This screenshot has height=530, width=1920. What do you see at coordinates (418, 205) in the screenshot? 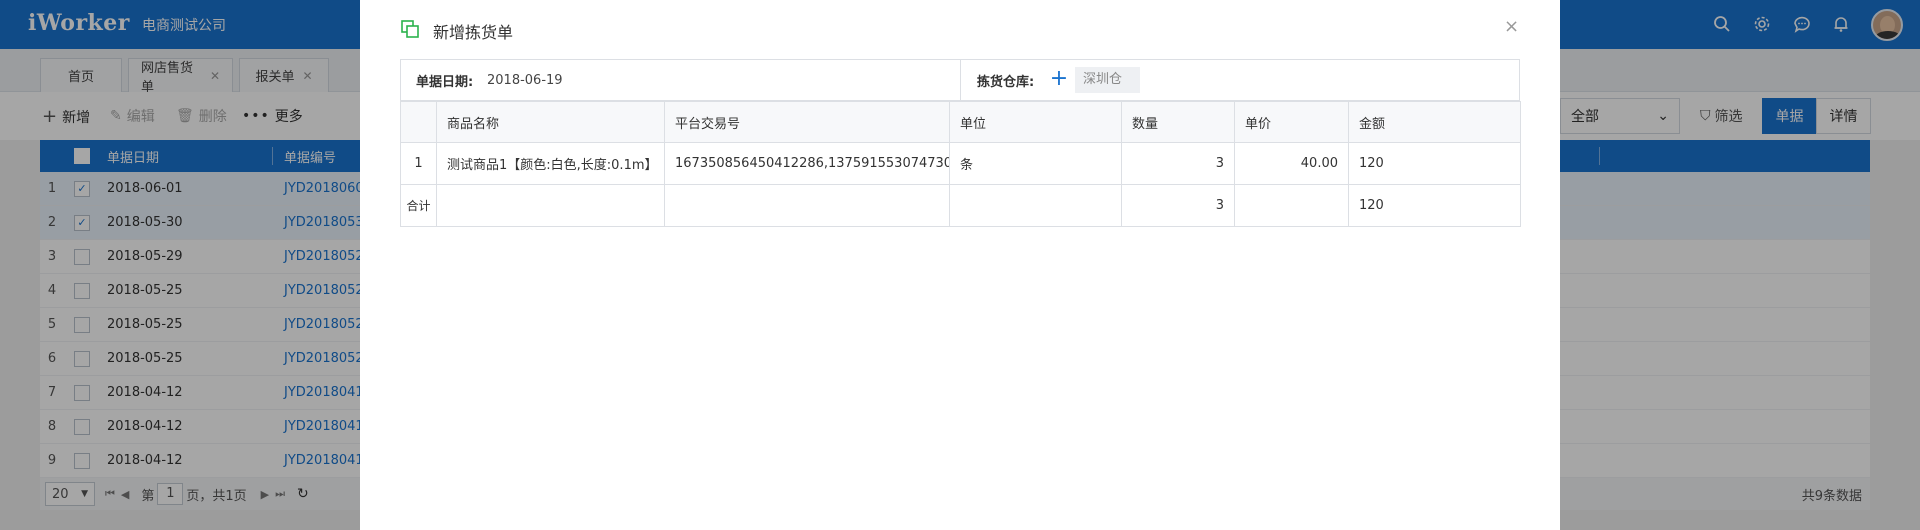
I see `total-label: 合计` at bounding box center [418, 205].